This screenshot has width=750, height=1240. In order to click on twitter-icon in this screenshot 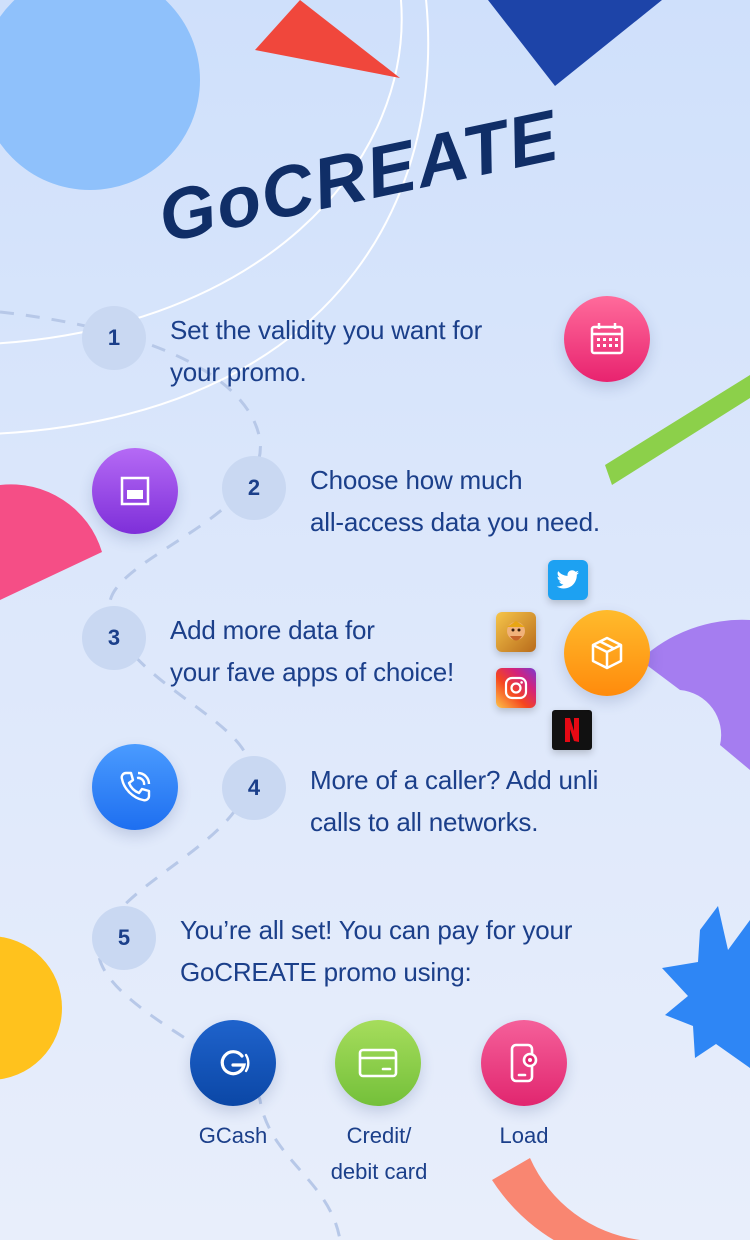, I will do `click(568, 580)`.